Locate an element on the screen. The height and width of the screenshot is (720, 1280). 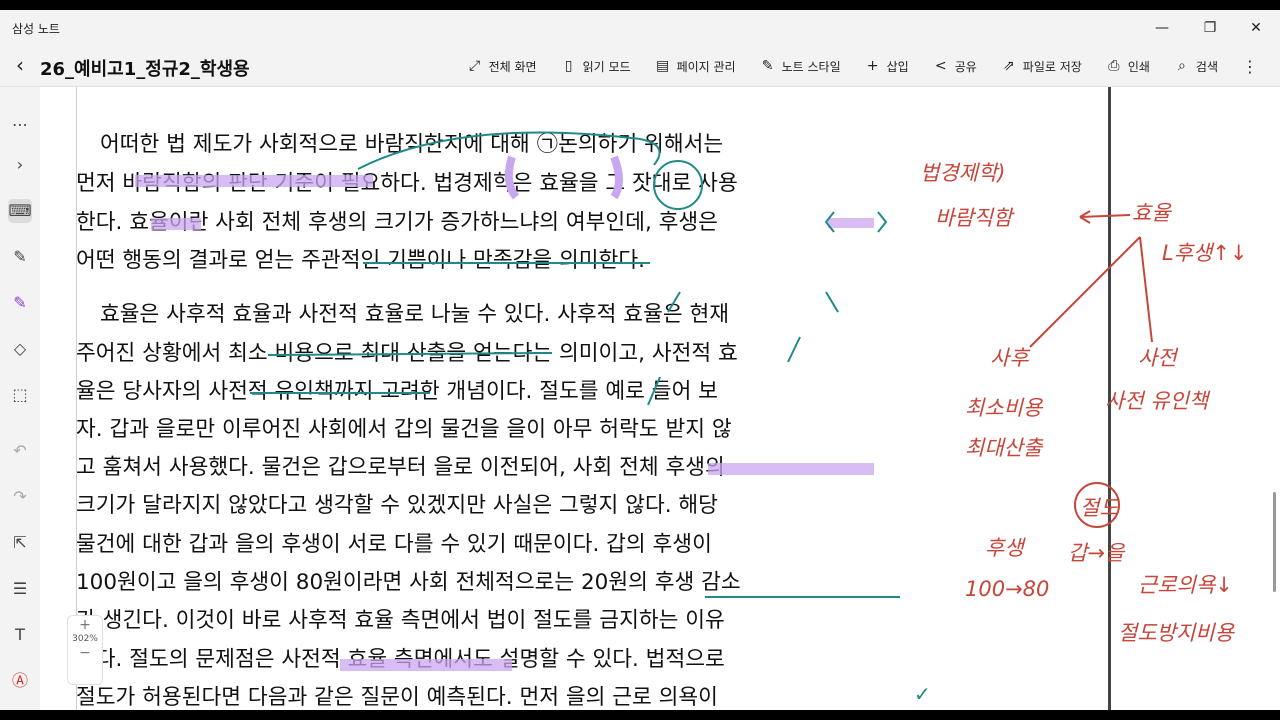
toolbar-item-4: + 삽입 is located at coordinates (887, 66).